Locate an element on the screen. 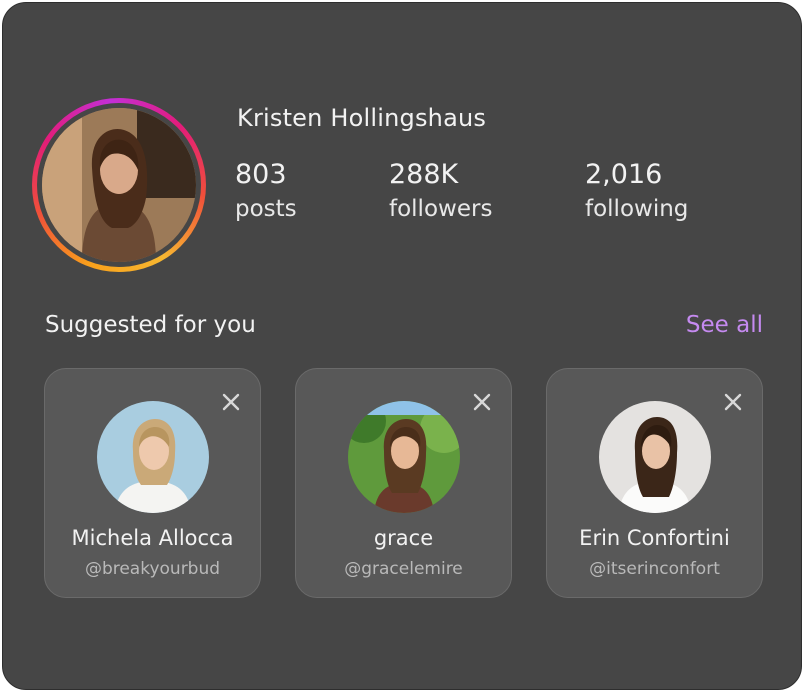  followers-label: followers is located at coordinates (441, 209).